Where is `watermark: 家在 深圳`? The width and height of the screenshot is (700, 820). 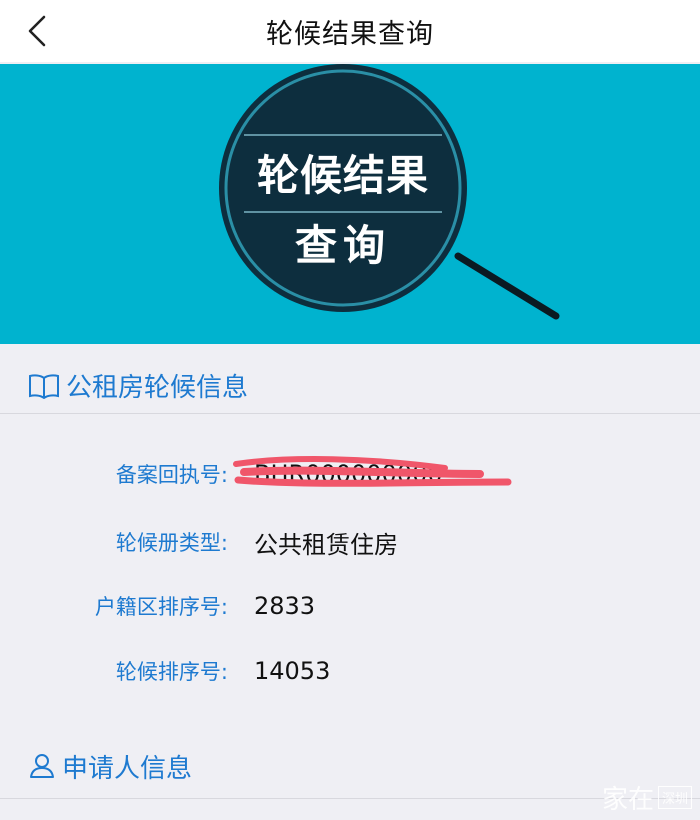 watermark: 家在 深圳 is located at coordinates (647, 797).